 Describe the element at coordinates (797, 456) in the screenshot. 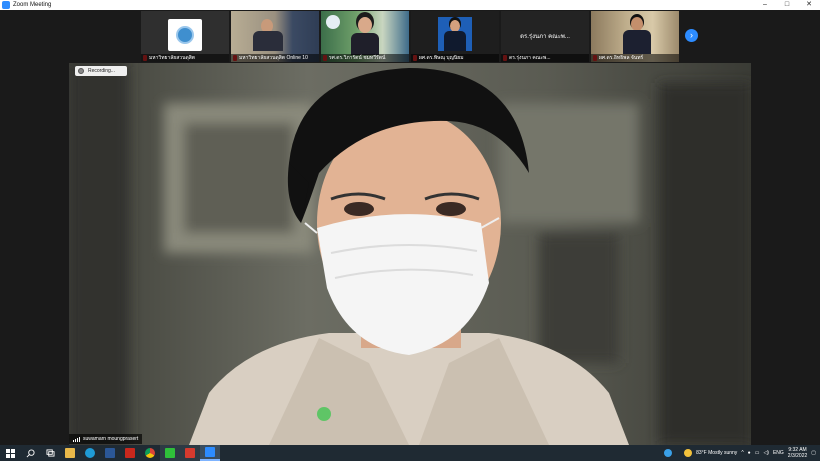

I see `clock-date: 2/3/2022` at that location.